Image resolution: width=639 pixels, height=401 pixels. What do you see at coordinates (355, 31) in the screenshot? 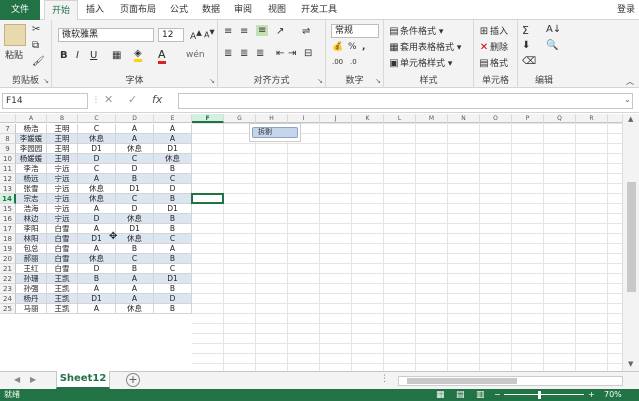
I see `number-format-select: 常规` at bounding box center [355, 31].